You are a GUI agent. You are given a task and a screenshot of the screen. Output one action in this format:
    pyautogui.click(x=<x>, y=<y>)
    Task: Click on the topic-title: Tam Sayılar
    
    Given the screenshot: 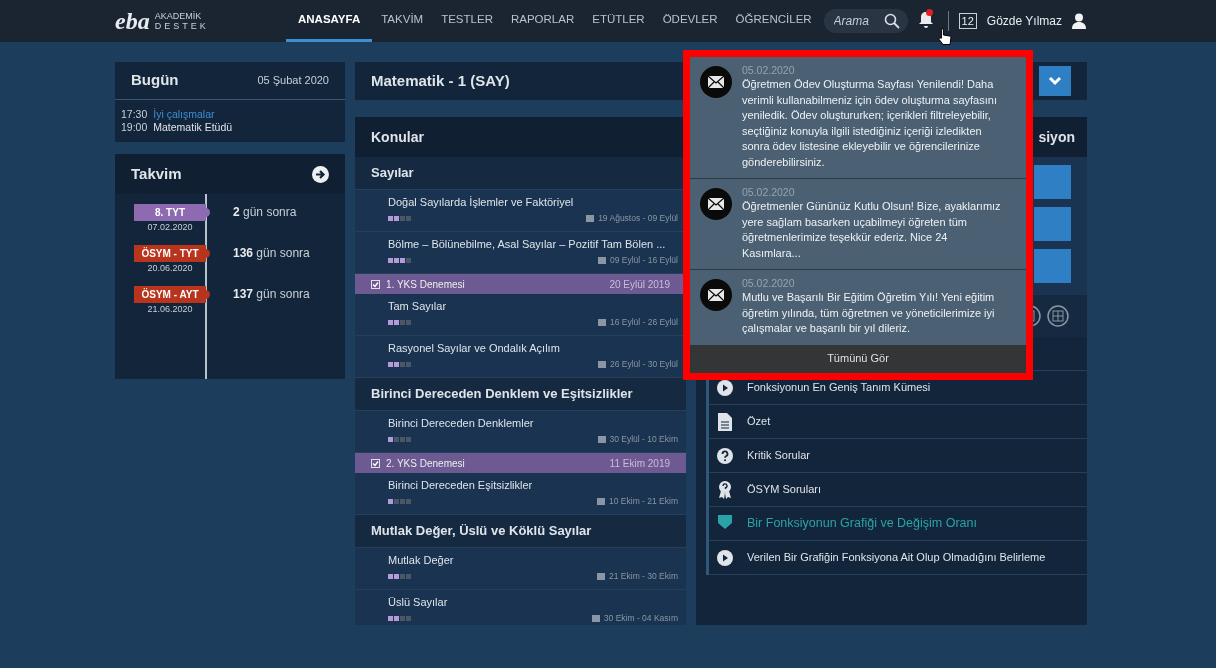 What is the action you would take?
    pyautogui.click(x=418, y=306)
    